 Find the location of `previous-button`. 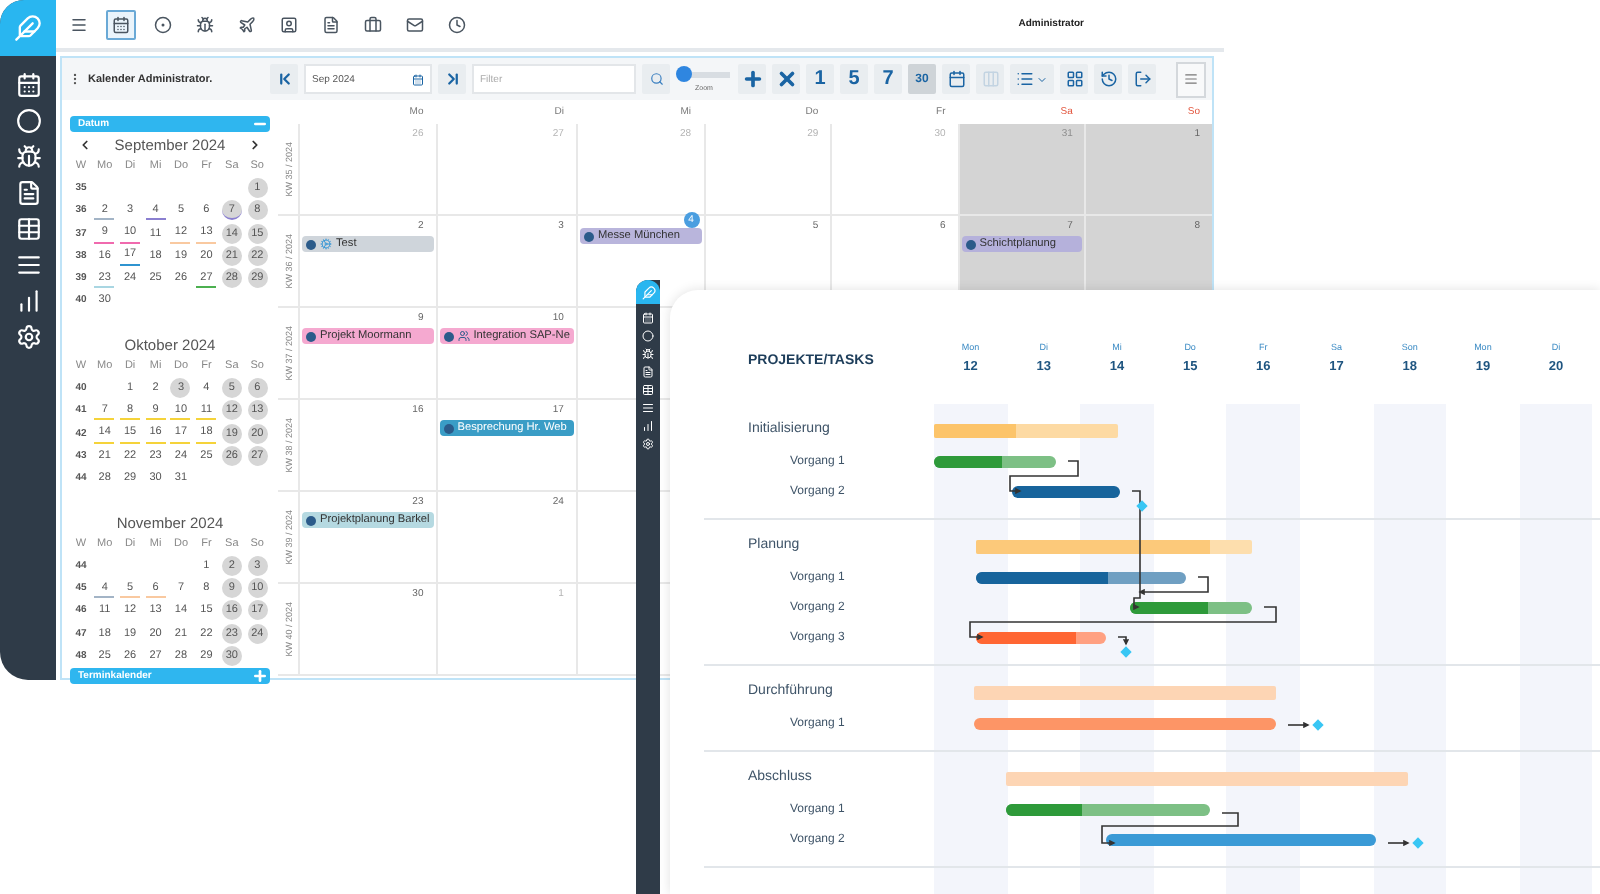

previous-button is located at coordinates (284, 79).